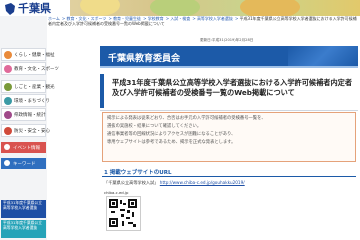 The width and height of the screenshot is (360, 240). I want to click on logo-text: 千葉県, so click(34, 8).